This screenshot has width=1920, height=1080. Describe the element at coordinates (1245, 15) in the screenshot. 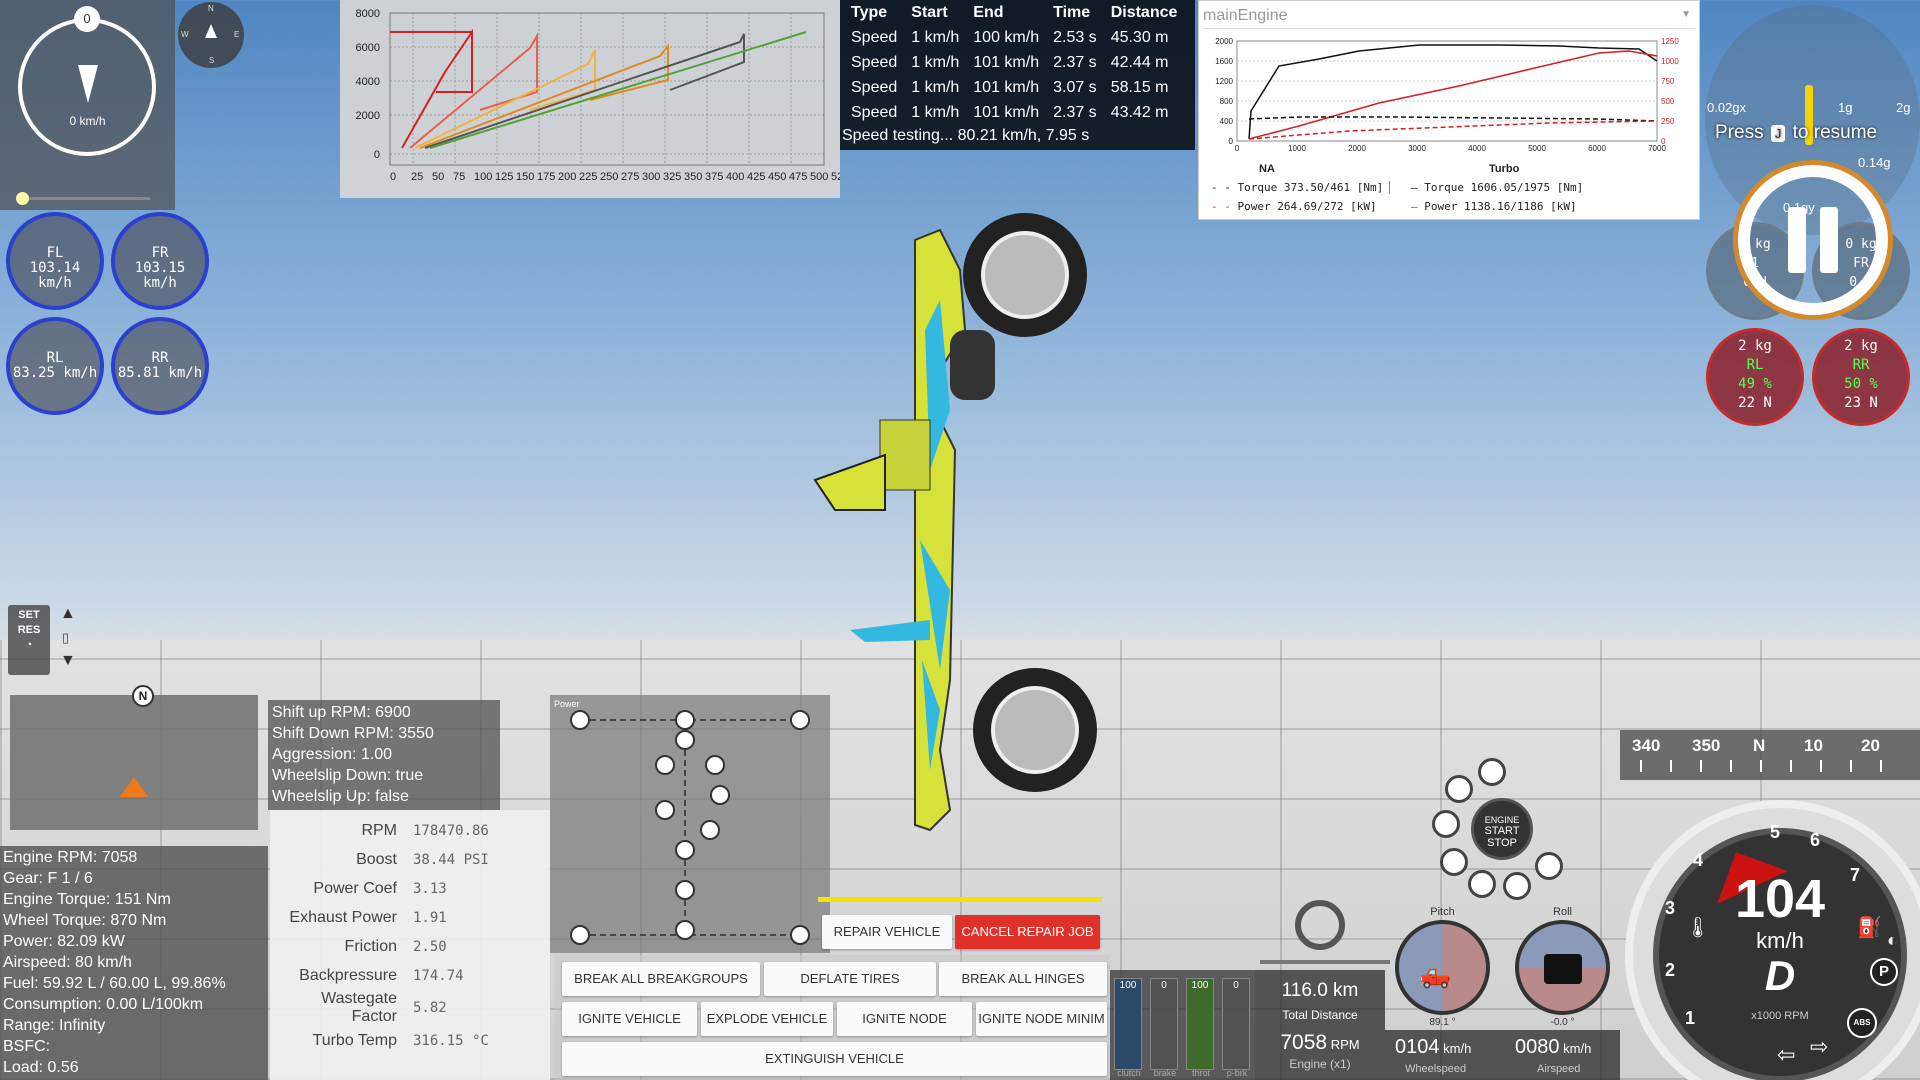

I see `engine-select-value: mainEngine` at that location.